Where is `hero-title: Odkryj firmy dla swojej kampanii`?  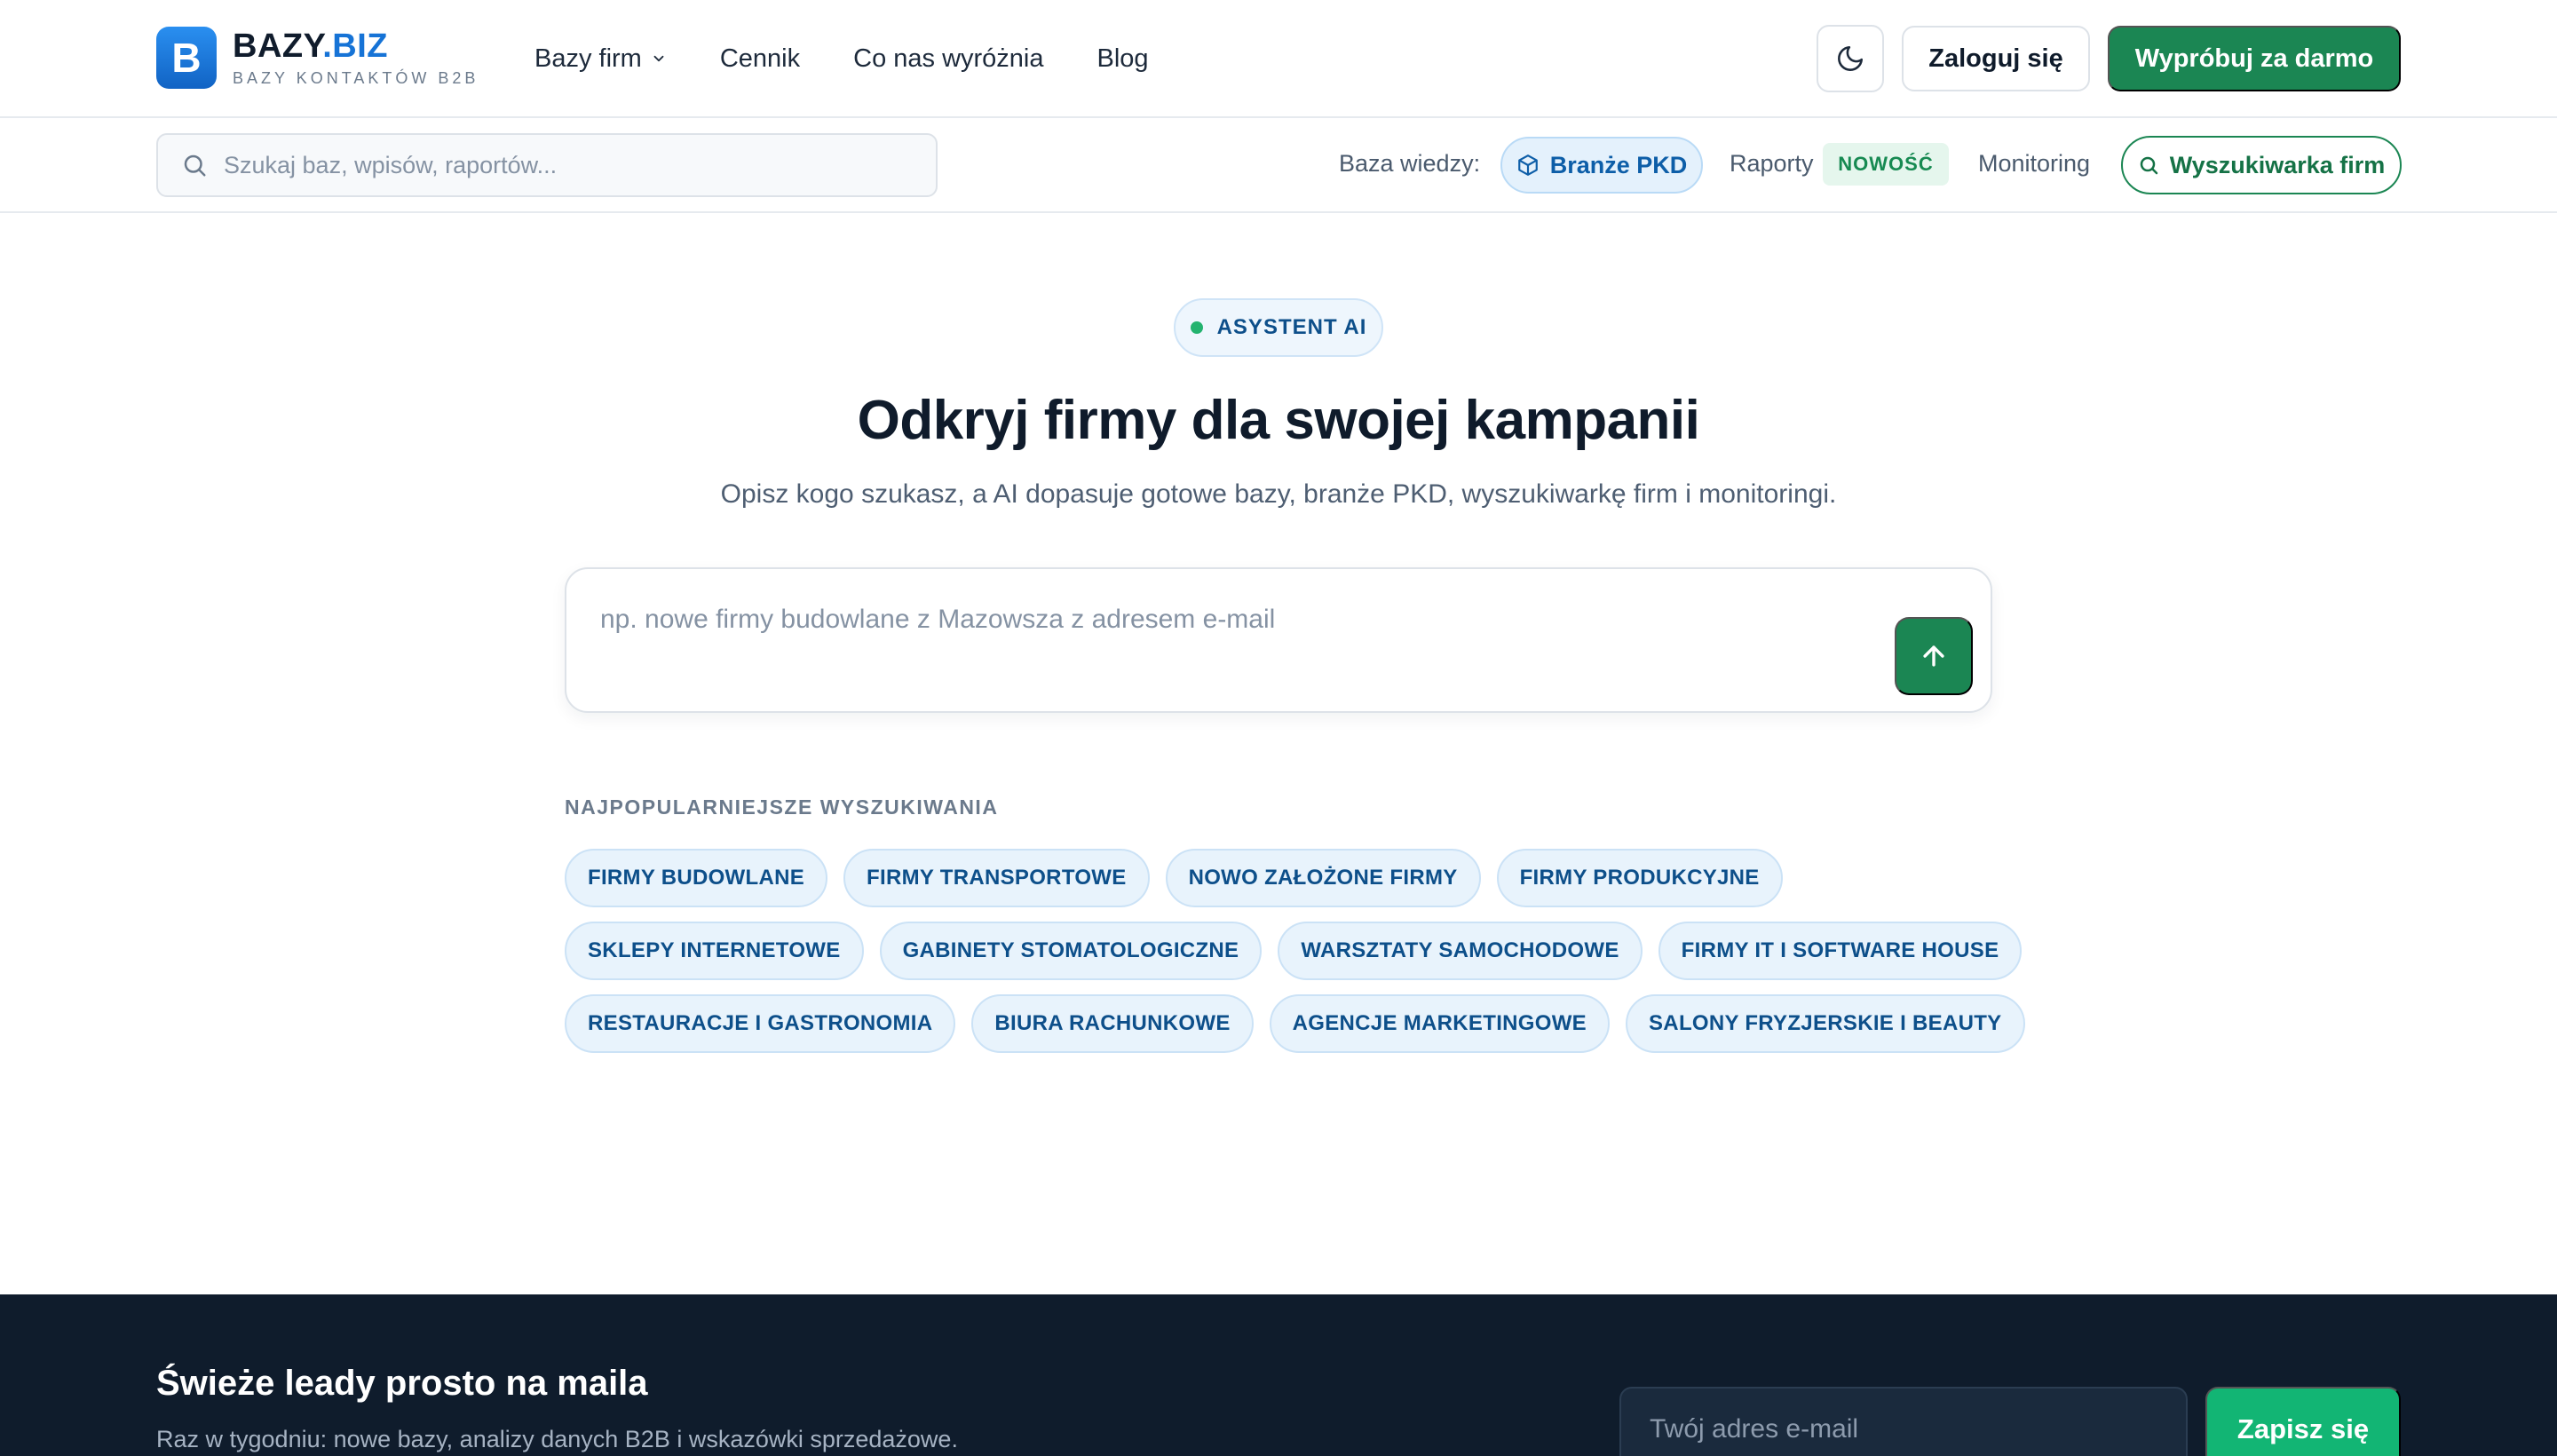 hero-title: Odkryj firmy dla swojej kampanii is located at coordinates (1278, 420).